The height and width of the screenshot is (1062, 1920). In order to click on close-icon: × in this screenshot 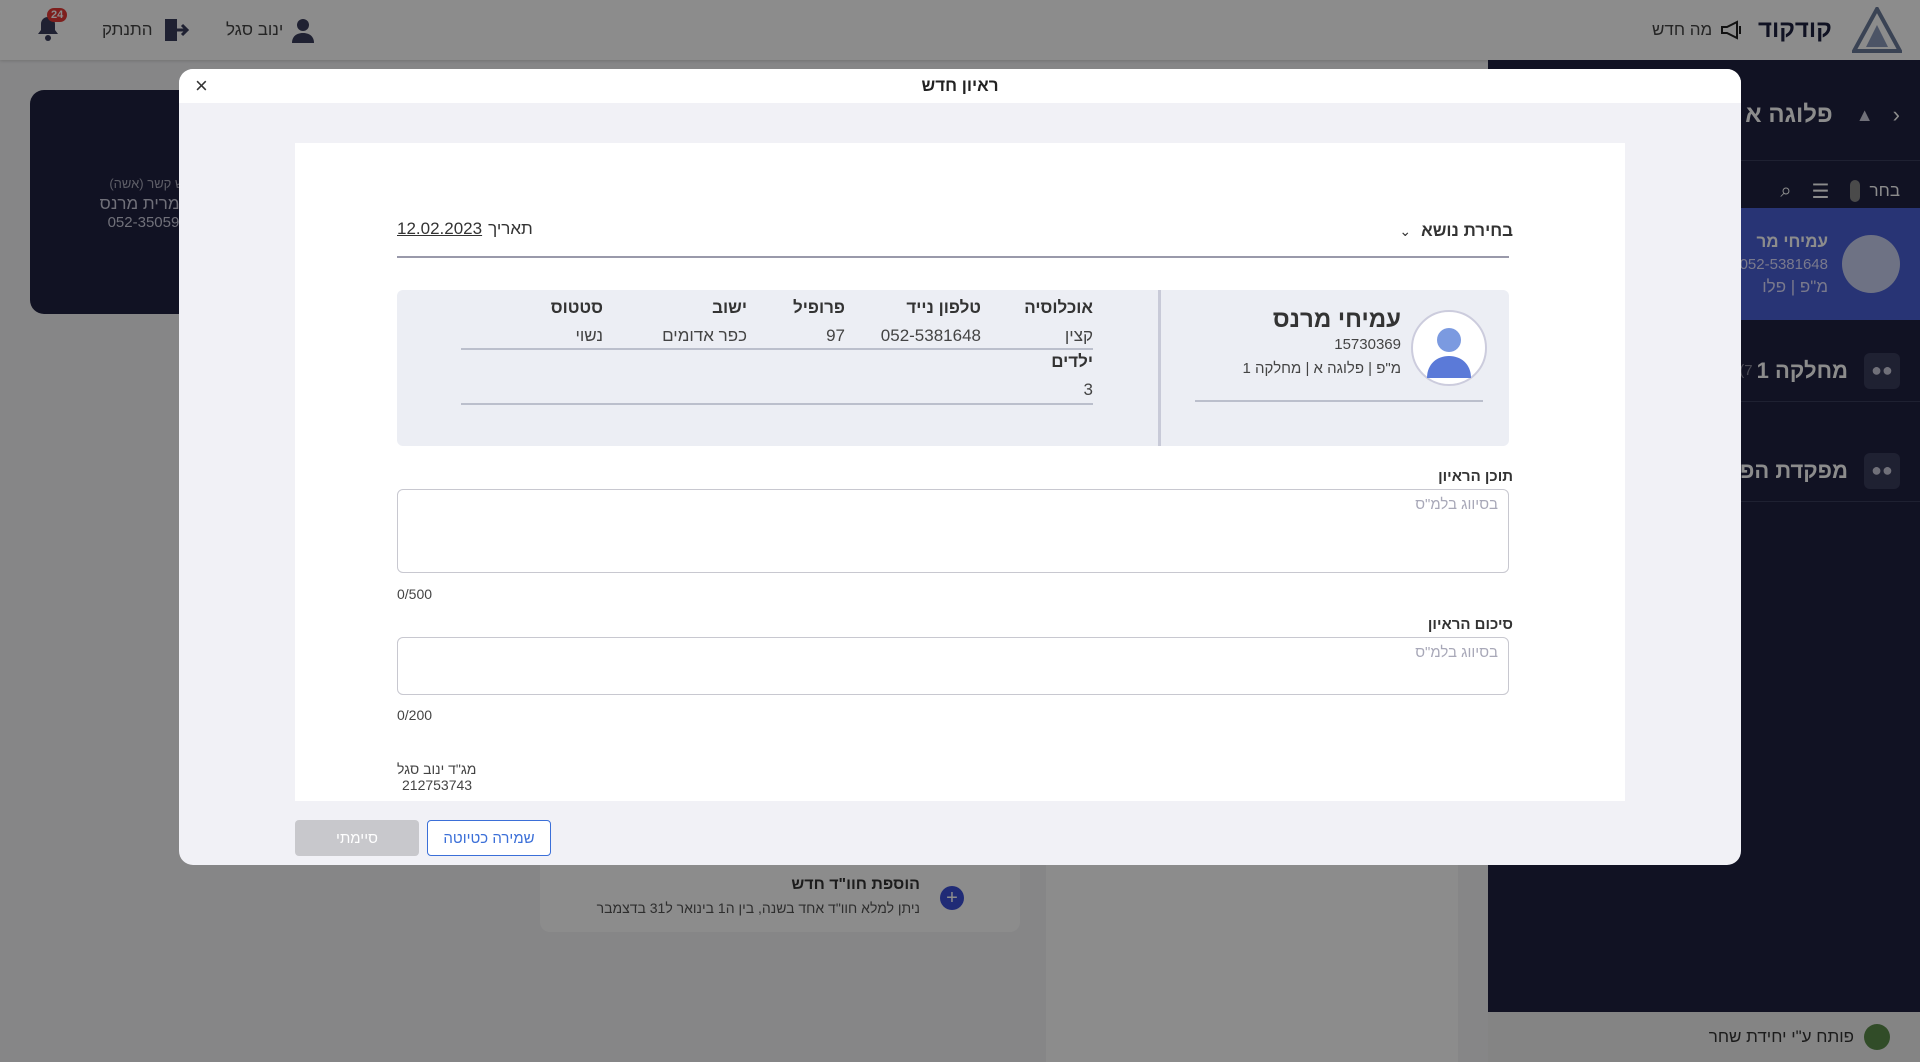, I will do `click(201, 86)`.